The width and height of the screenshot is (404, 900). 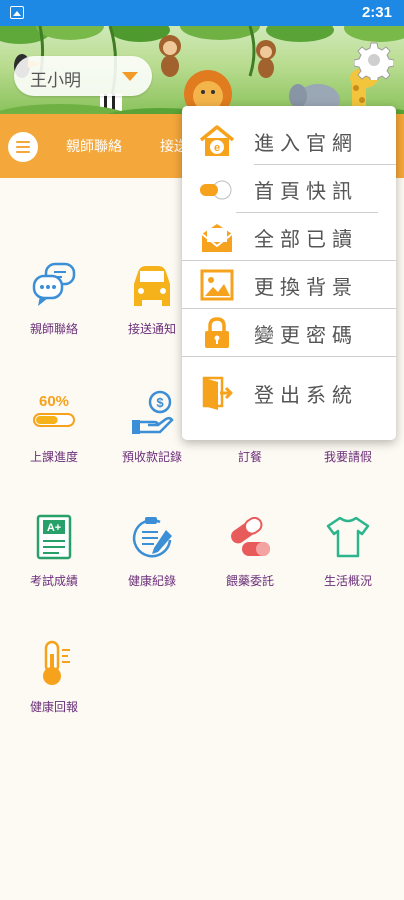 What do you see at coordinates (152, 537) in the screenshot?
I see `clipboard-pen-icon` at bounding box center [152, 537].